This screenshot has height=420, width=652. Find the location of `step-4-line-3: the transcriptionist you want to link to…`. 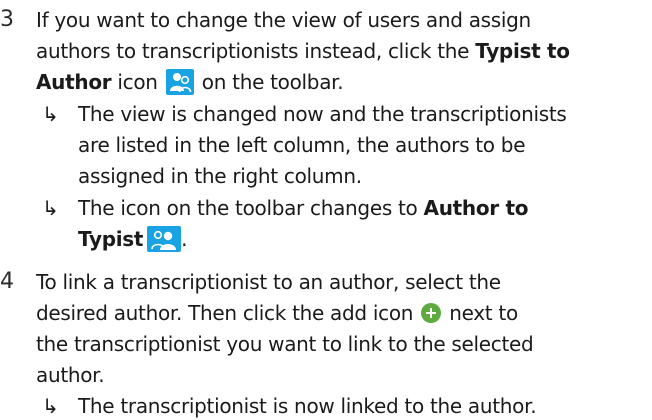

step-4-line-3: the transcriptionist you want to link to… is located at coordinates (285, 344).